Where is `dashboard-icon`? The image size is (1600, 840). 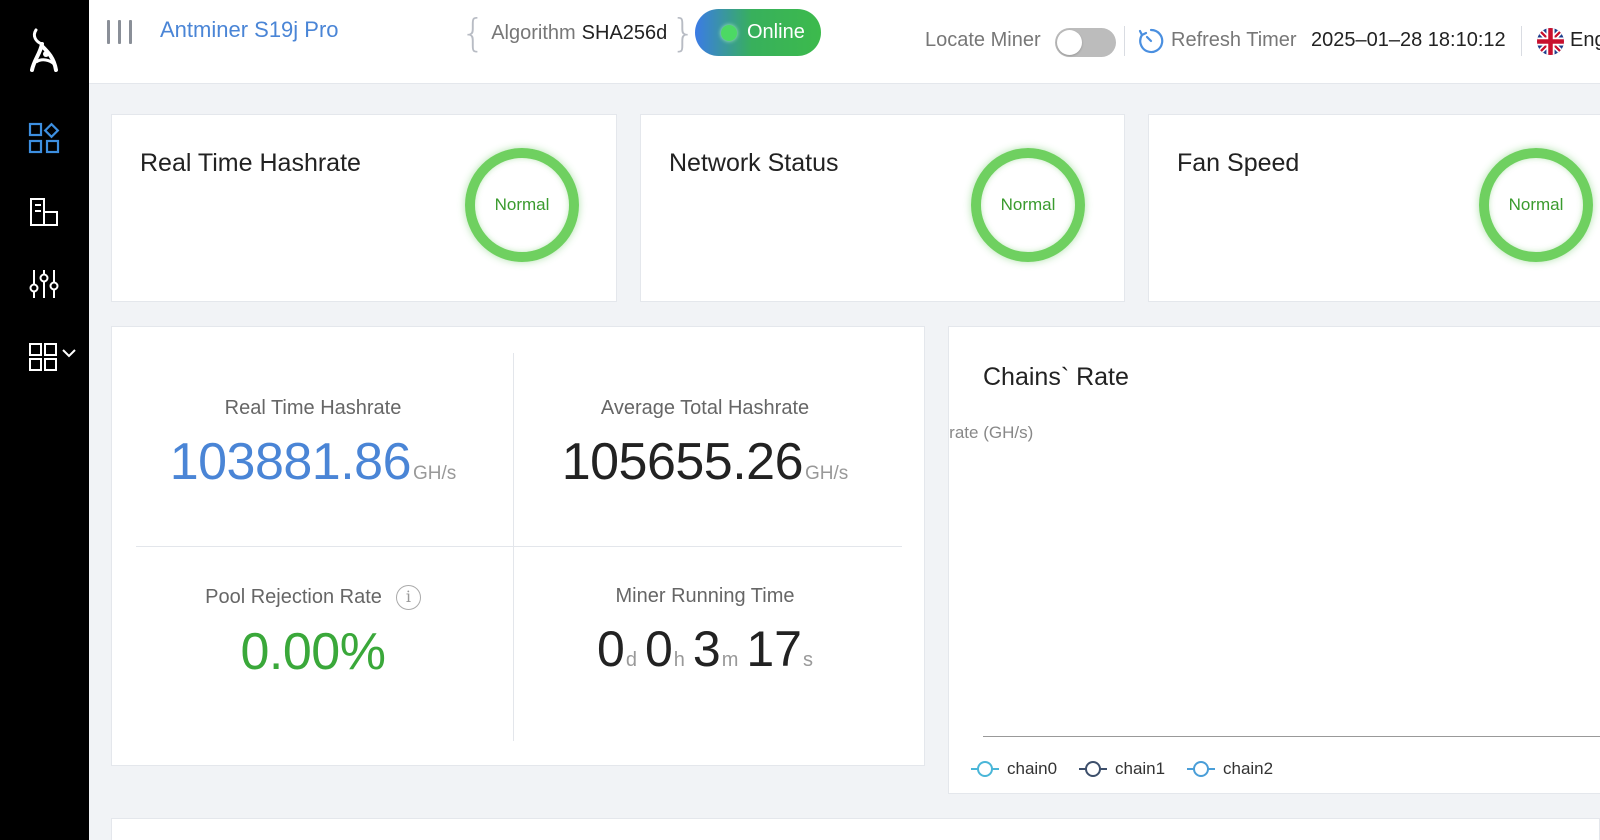
dashboard-icon is located at coordinates (44, 138).